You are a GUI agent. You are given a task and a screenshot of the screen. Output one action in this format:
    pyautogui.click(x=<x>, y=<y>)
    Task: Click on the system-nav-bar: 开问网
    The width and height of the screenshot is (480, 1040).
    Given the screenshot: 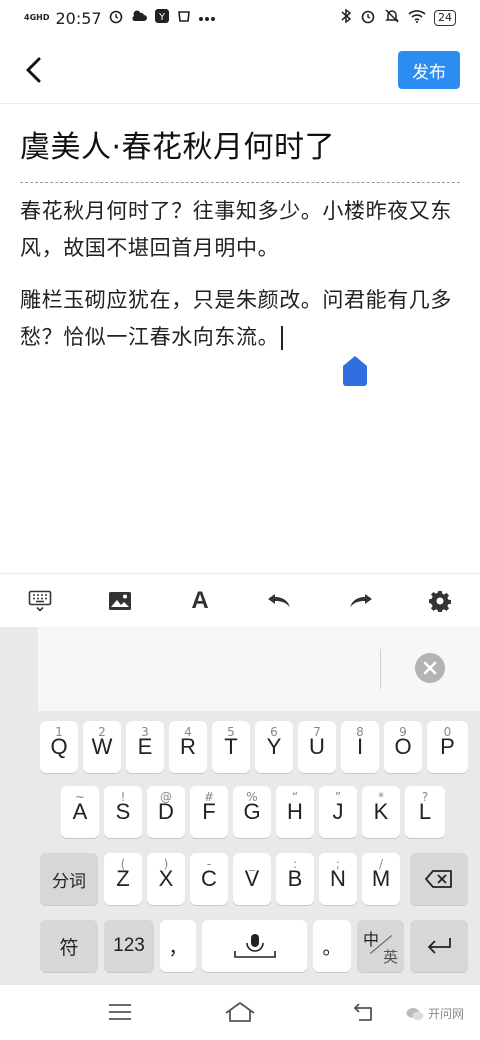 What is the action you would take?
    pyautogui.click(x=240, y=1012)
    